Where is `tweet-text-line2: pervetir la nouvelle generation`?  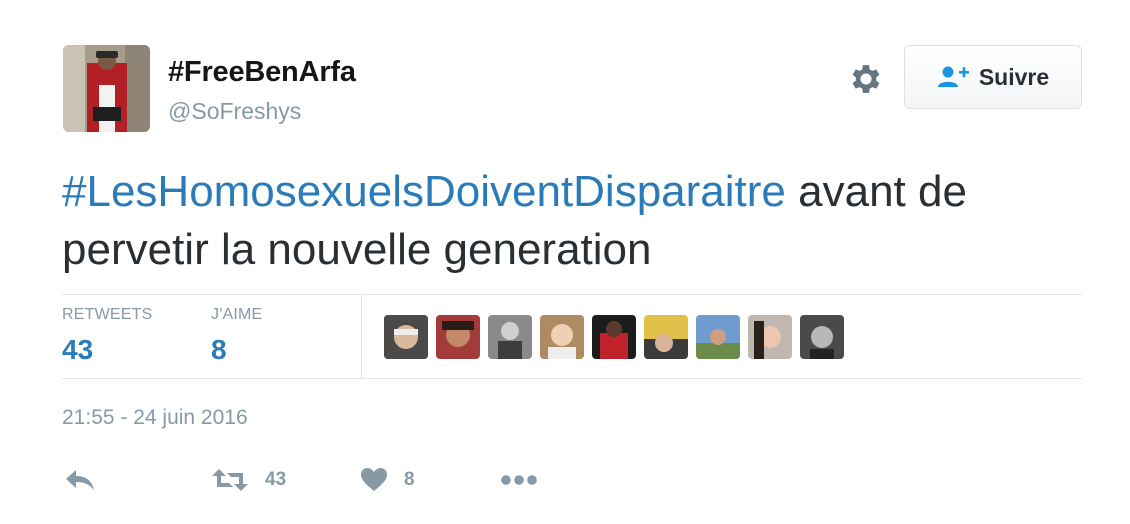
tweet-text-line2: pervetir la nouvelle generation is located at coordinates (357, 249).